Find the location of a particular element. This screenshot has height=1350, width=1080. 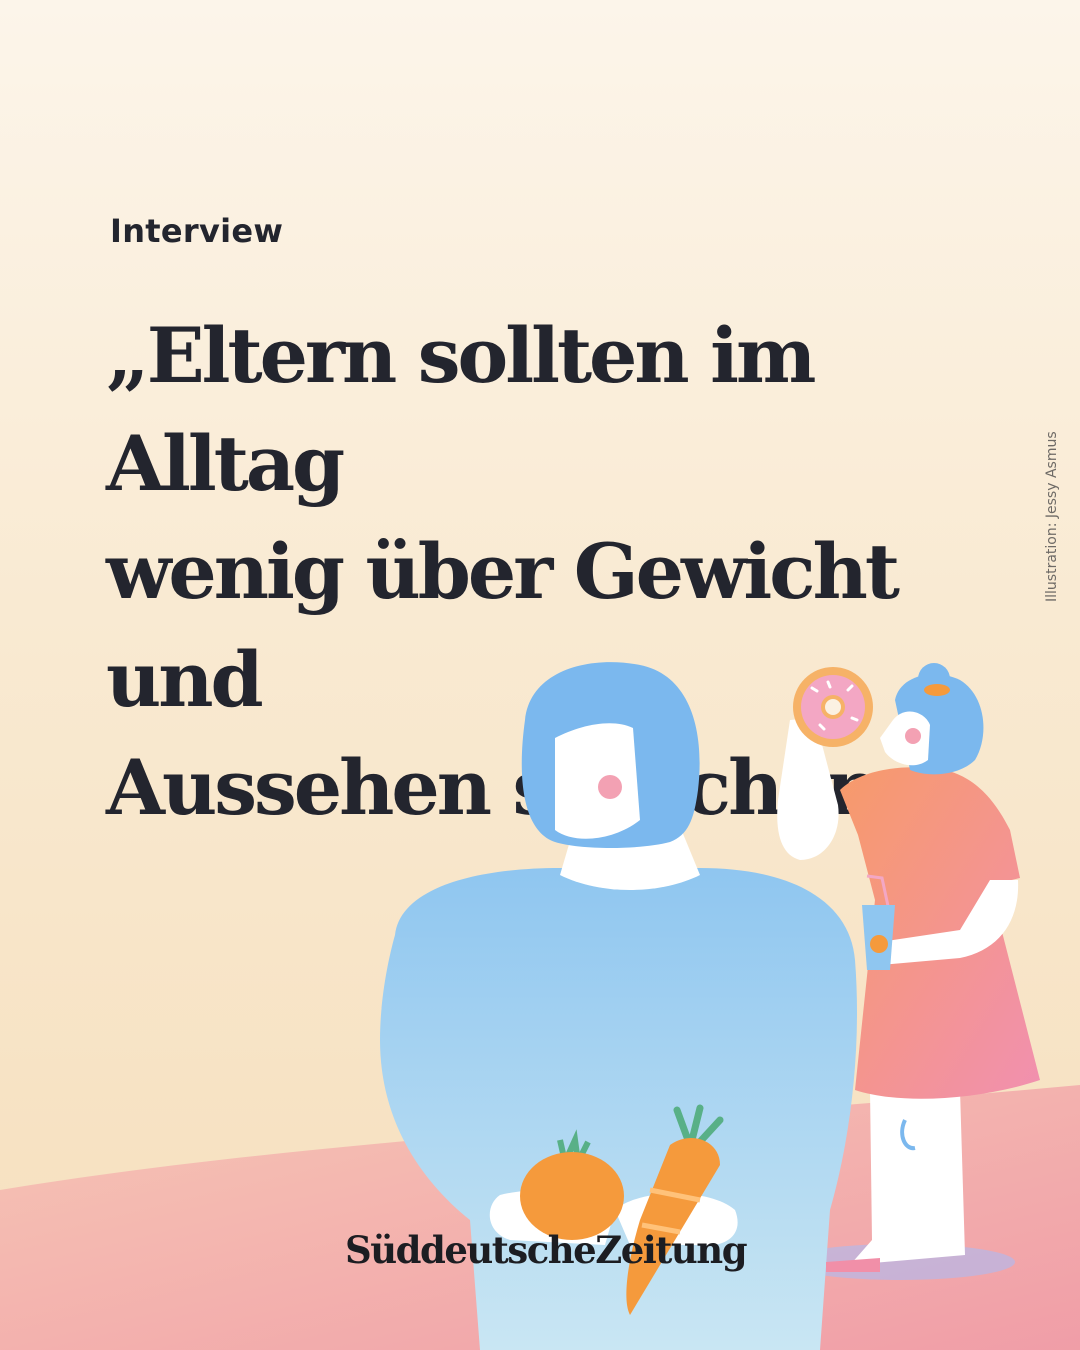

adult-cheek is located at coordinates (610, 787).